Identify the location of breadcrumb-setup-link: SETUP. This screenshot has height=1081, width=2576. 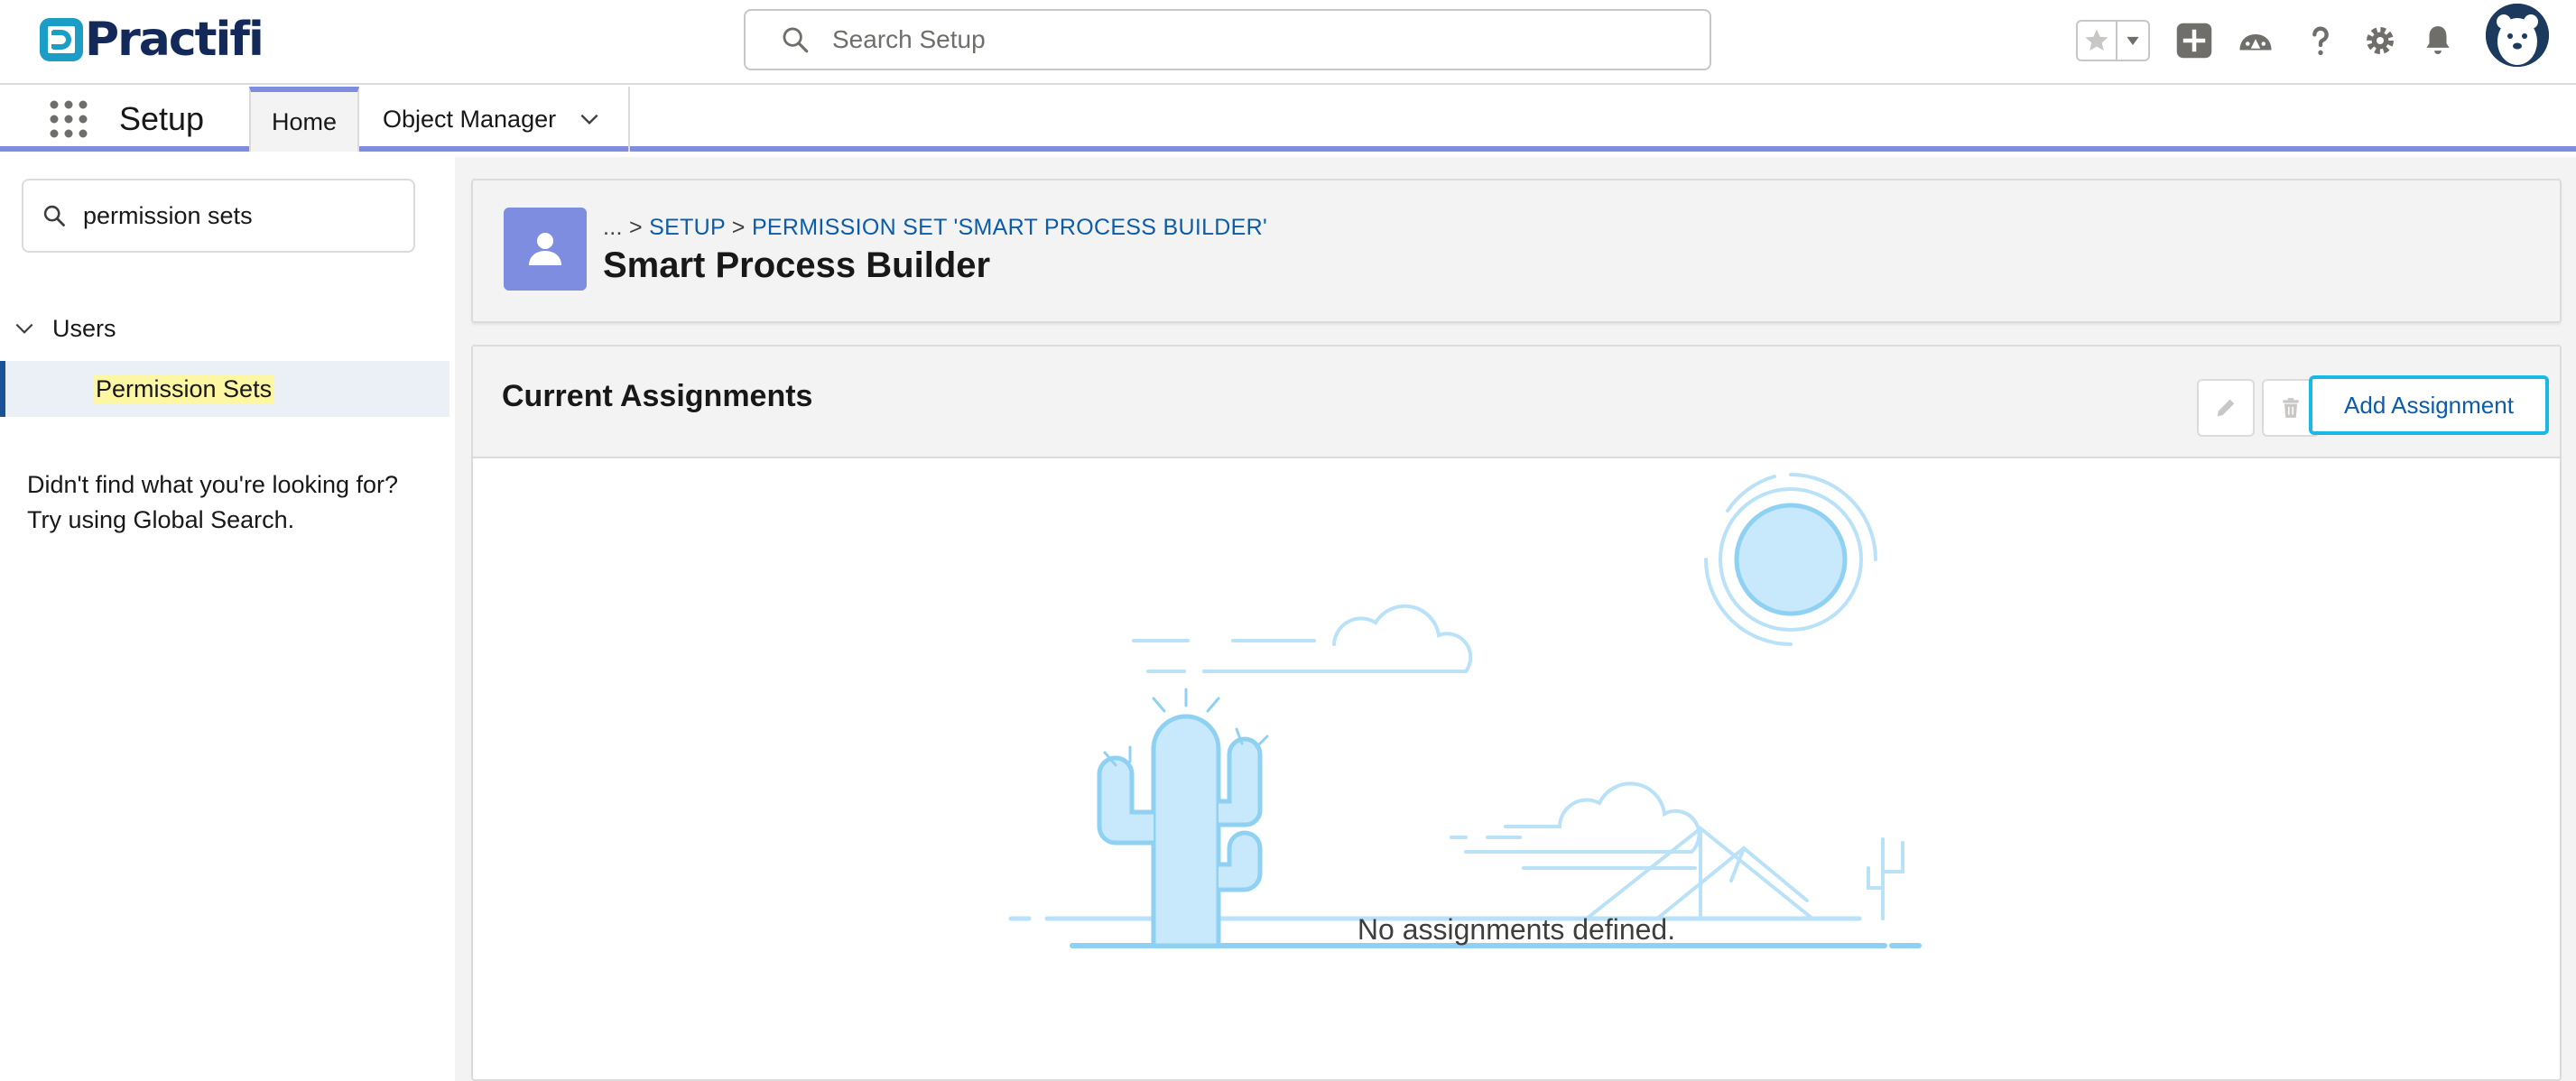
(687, 227).